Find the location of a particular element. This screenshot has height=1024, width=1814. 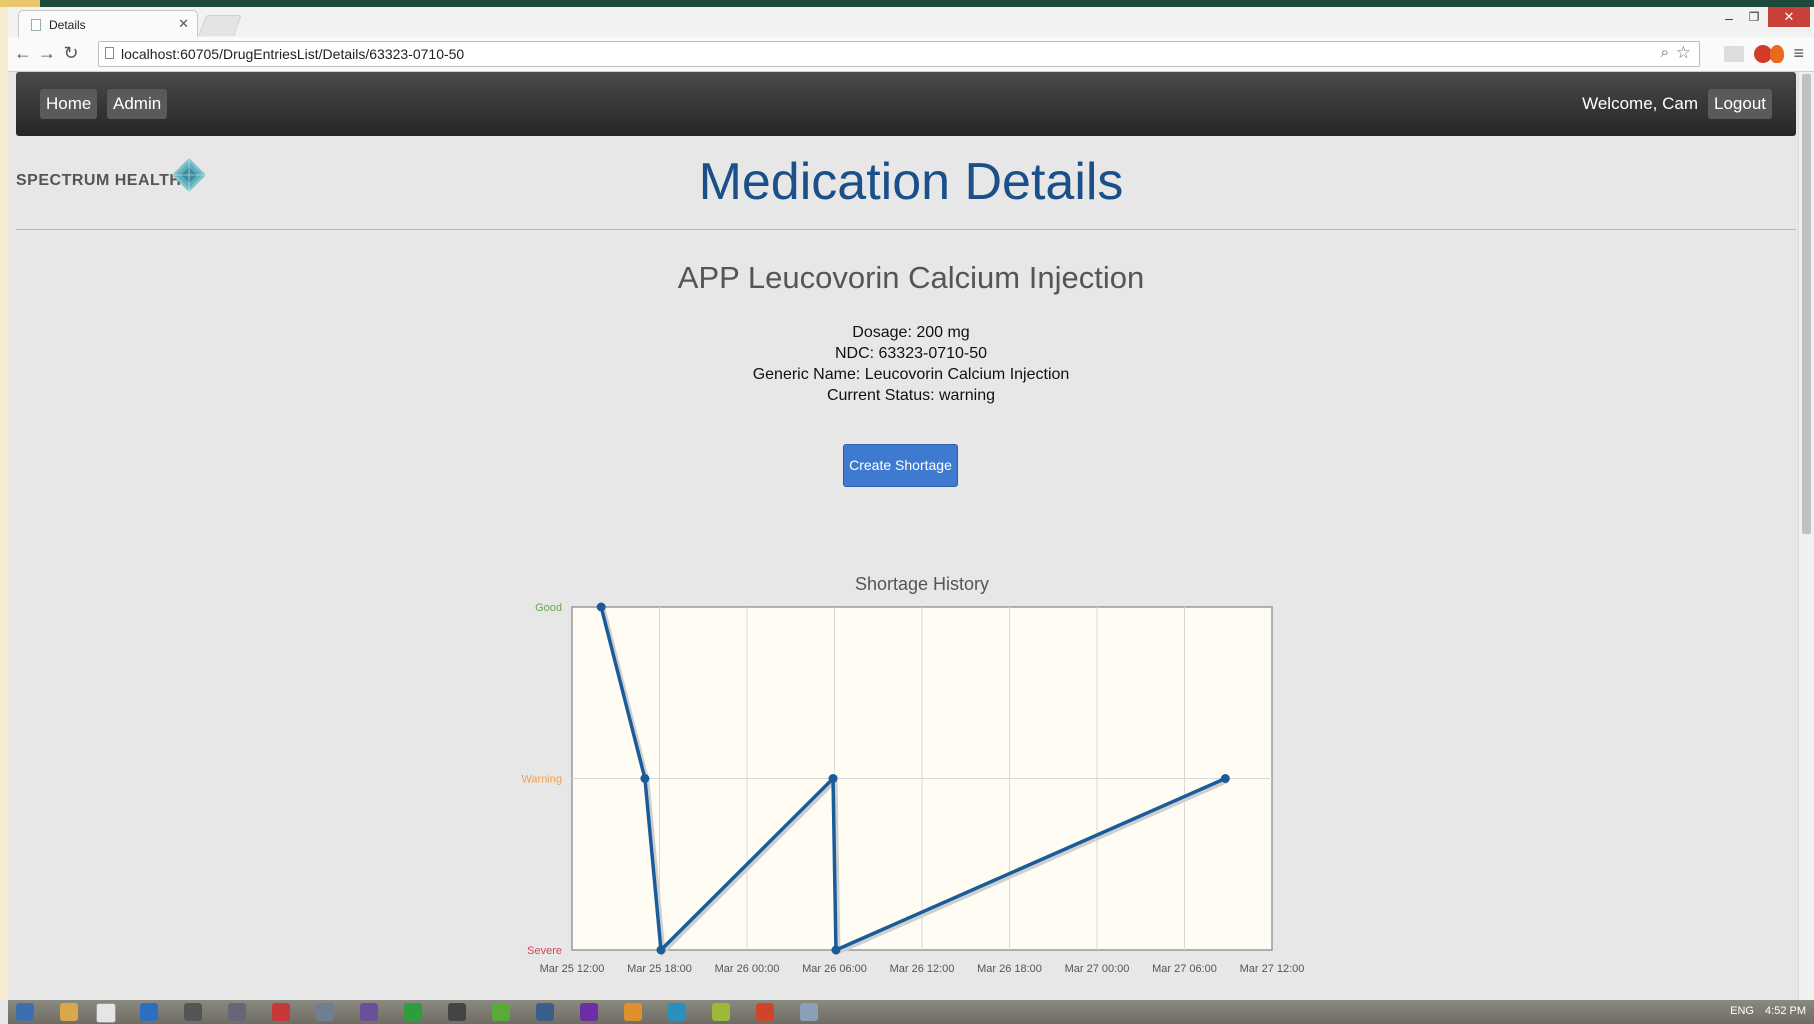

nav-admin-link: Admin is located at coordinates (137, 104).